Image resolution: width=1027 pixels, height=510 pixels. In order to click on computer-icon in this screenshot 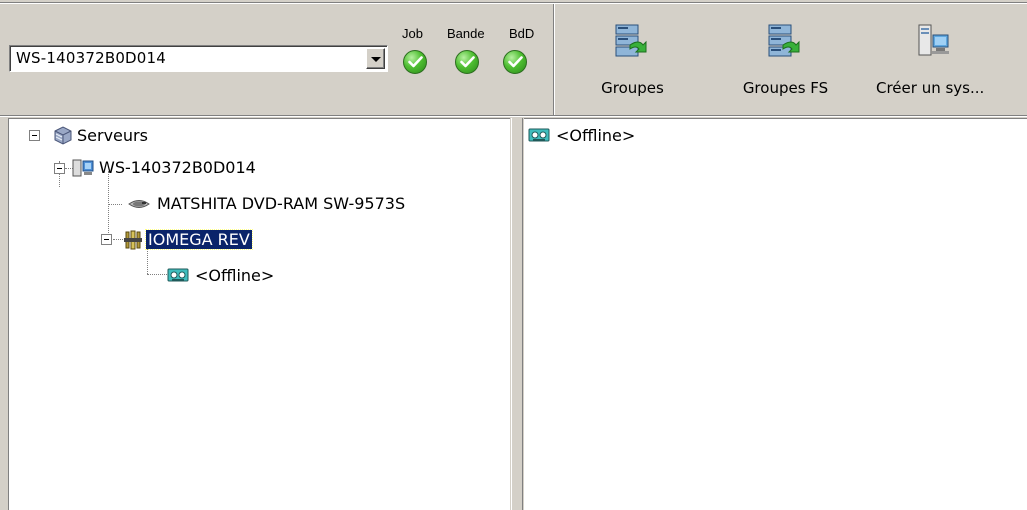, I will do `click(83, 168)`.